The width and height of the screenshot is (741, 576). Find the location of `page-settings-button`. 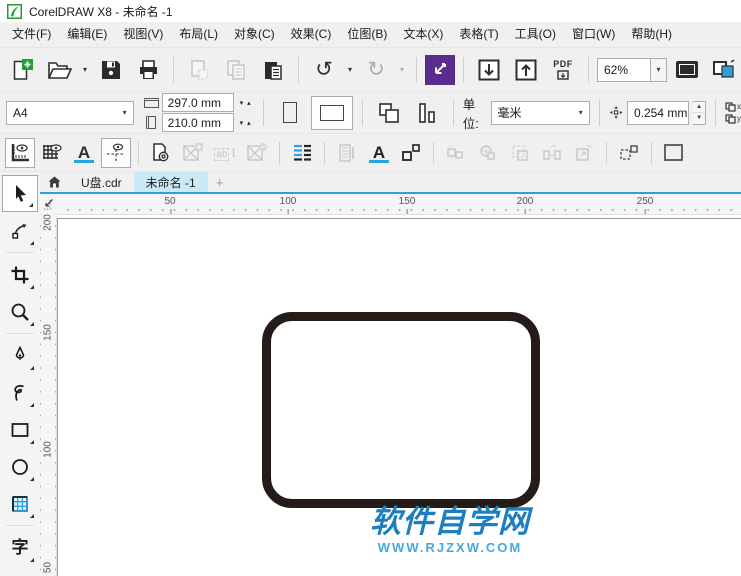

page-settings-button is located at coordinates (161, 153).